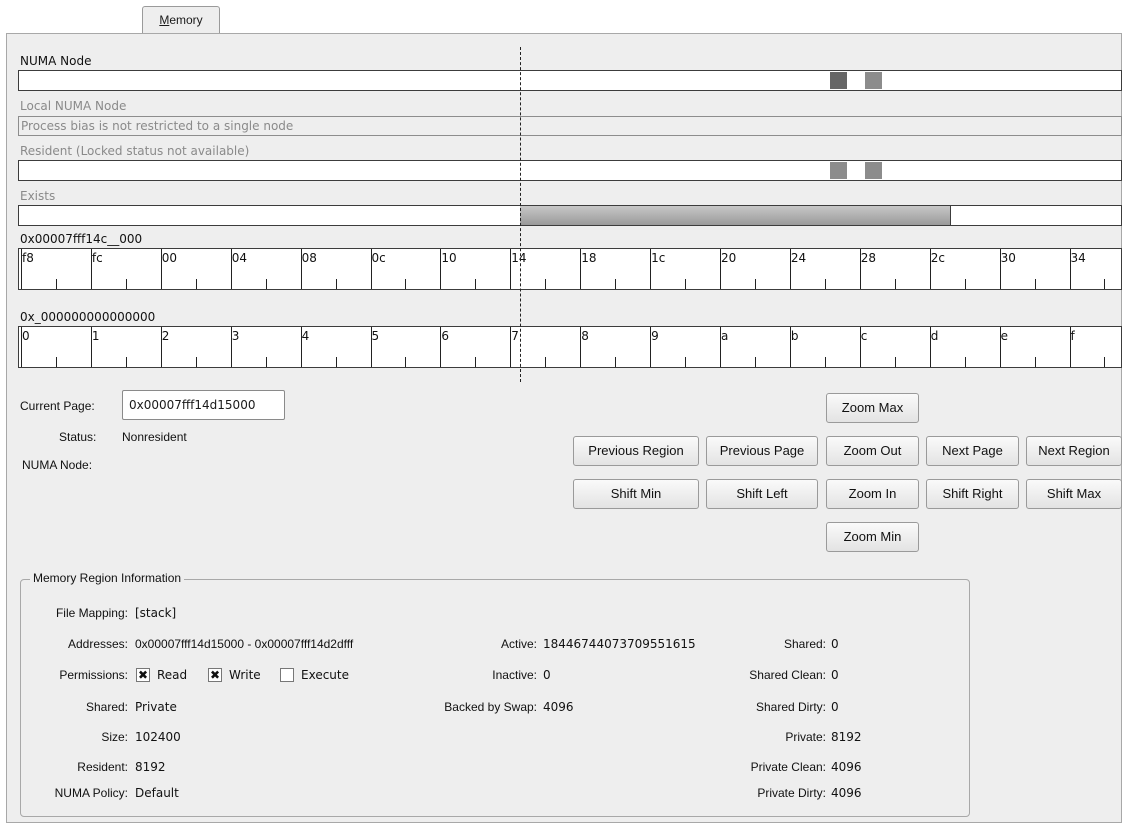  I want to click on numa-policy-label: NUMA Policy:, so click(91, 793).